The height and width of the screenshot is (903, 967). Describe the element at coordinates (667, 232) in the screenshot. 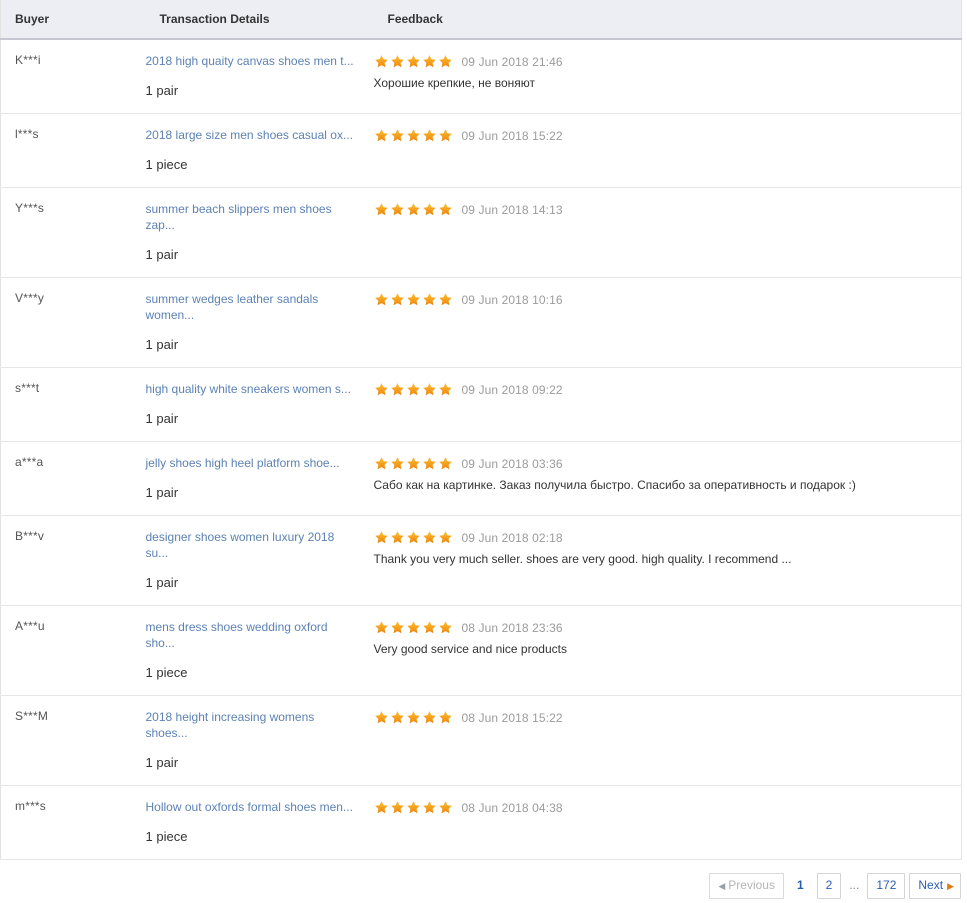

I see `cell-feedback: 09 Jun 2018 14:13` at that location.